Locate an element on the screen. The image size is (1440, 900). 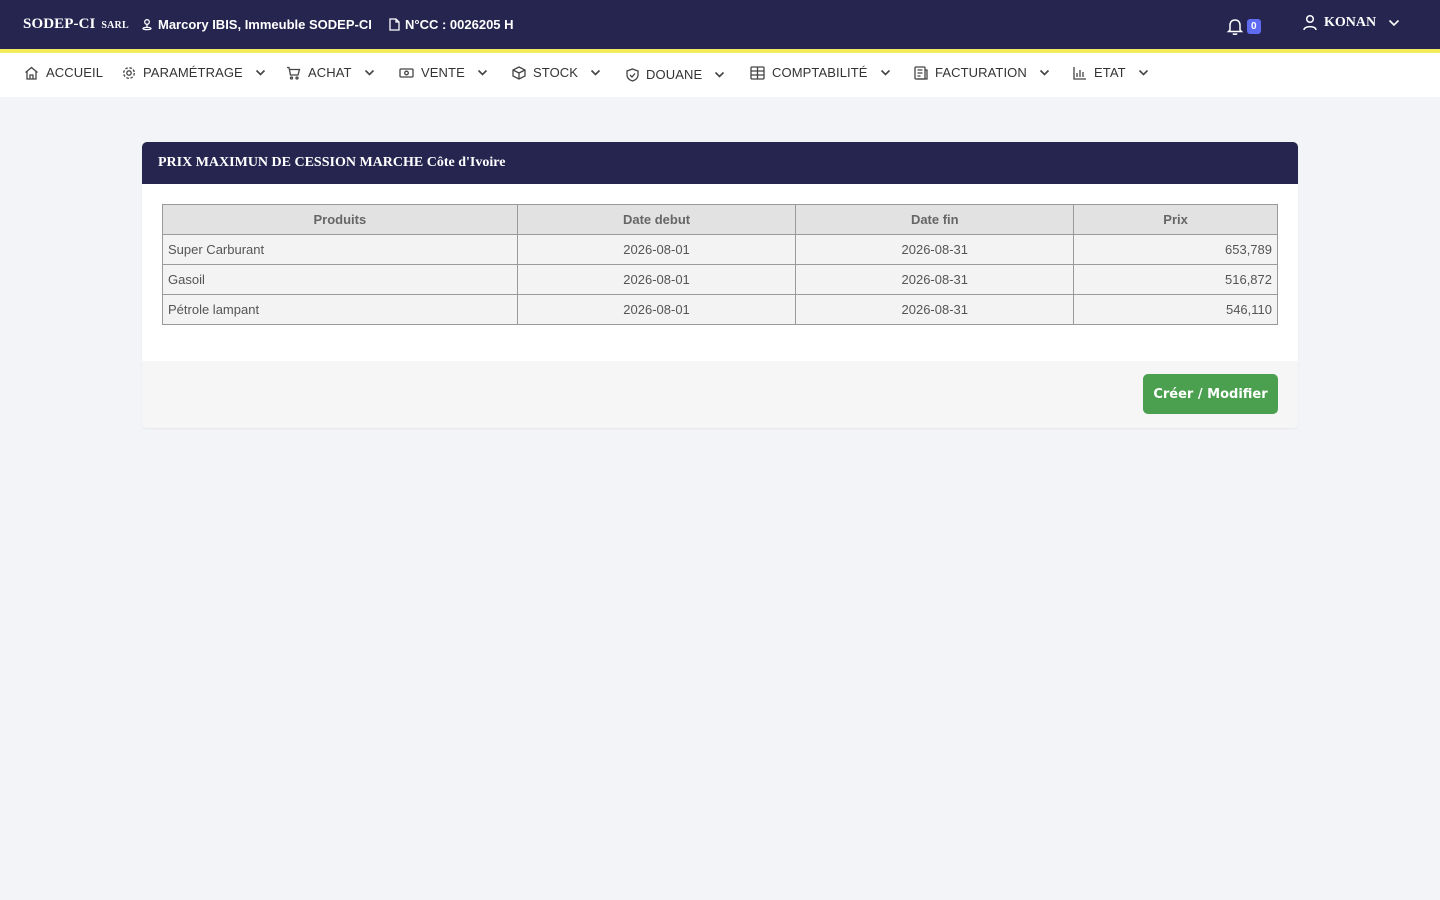
nav-label: ETAT is located at coordinates (1110, 72).